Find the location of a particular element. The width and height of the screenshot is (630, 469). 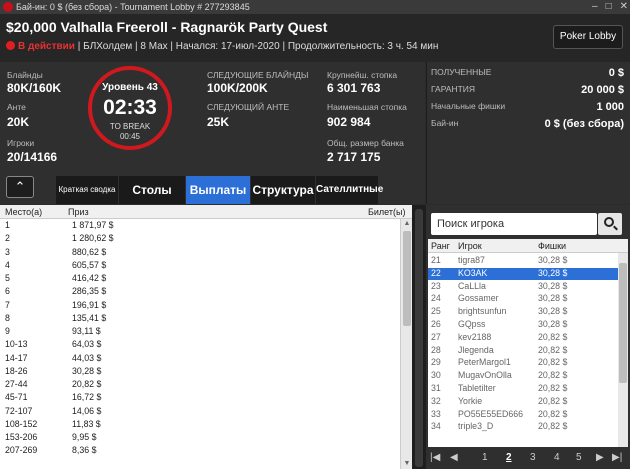

tab-summary: Краткая сводка is located at coordinates (87, 190).